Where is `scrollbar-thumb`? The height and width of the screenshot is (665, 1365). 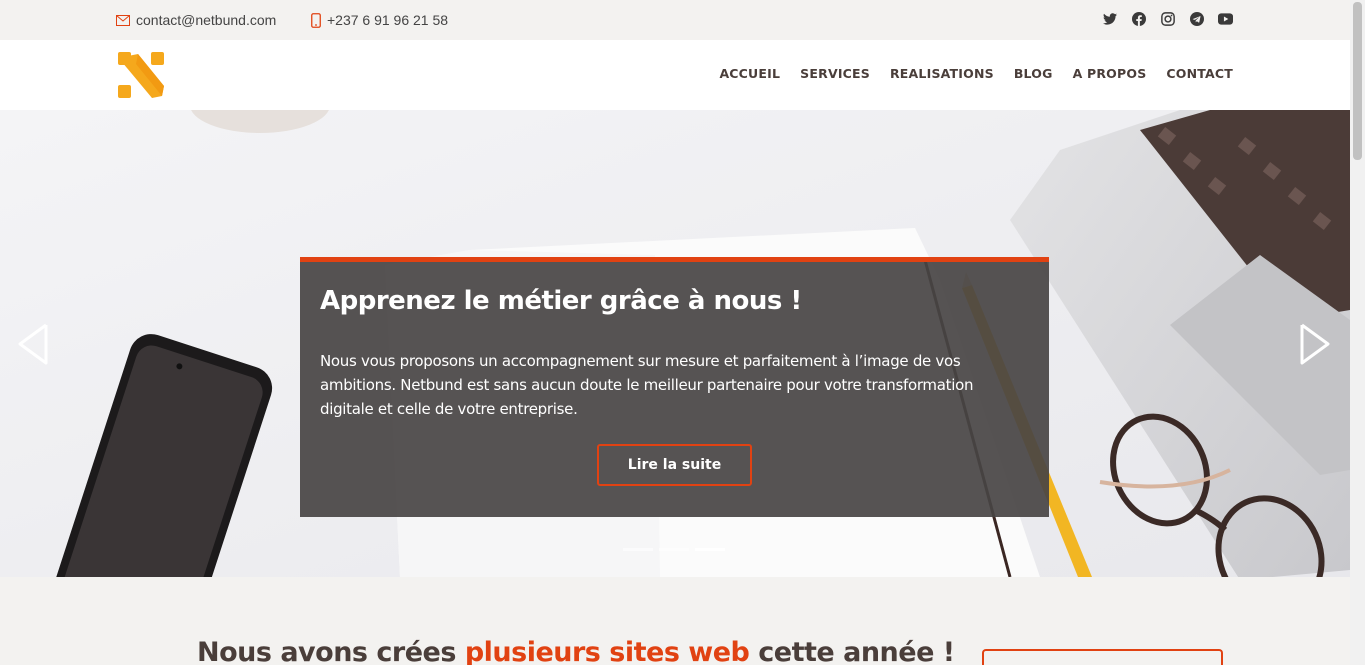
scrollbar-thumb is located at coordinates (1357, 81).